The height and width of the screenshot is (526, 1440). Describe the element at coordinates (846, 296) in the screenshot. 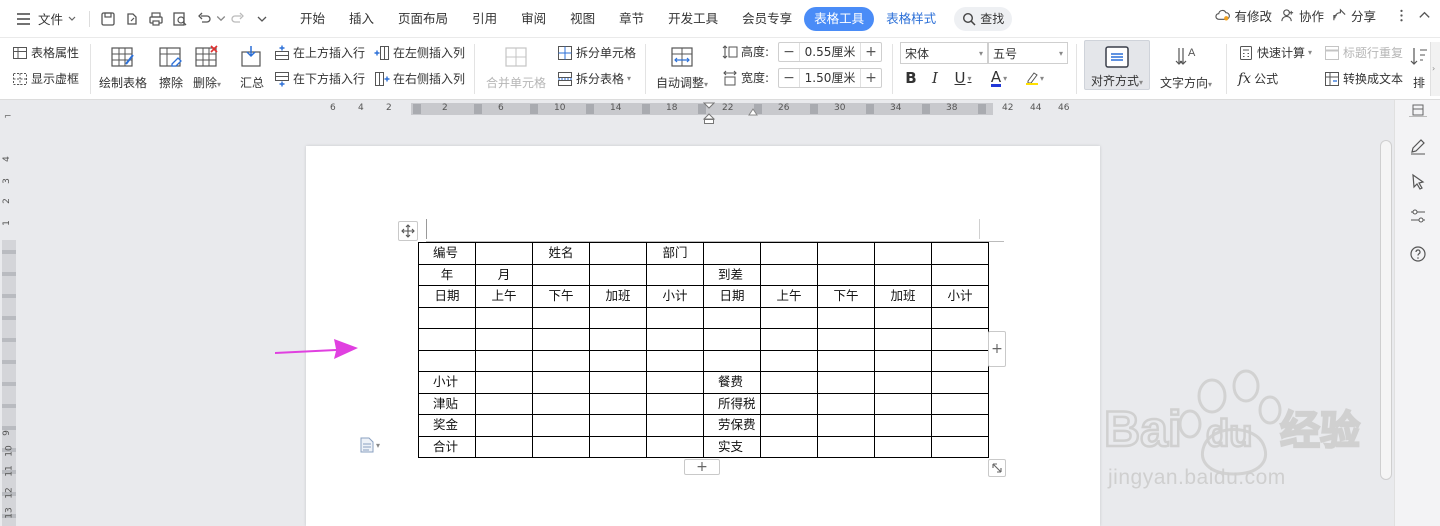

I see `table-cell: 下午` at that location.